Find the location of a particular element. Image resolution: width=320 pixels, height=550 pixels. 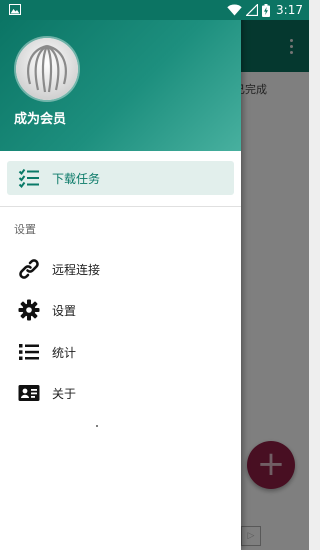

app-logo-icon is located at coordinates (47, 69).